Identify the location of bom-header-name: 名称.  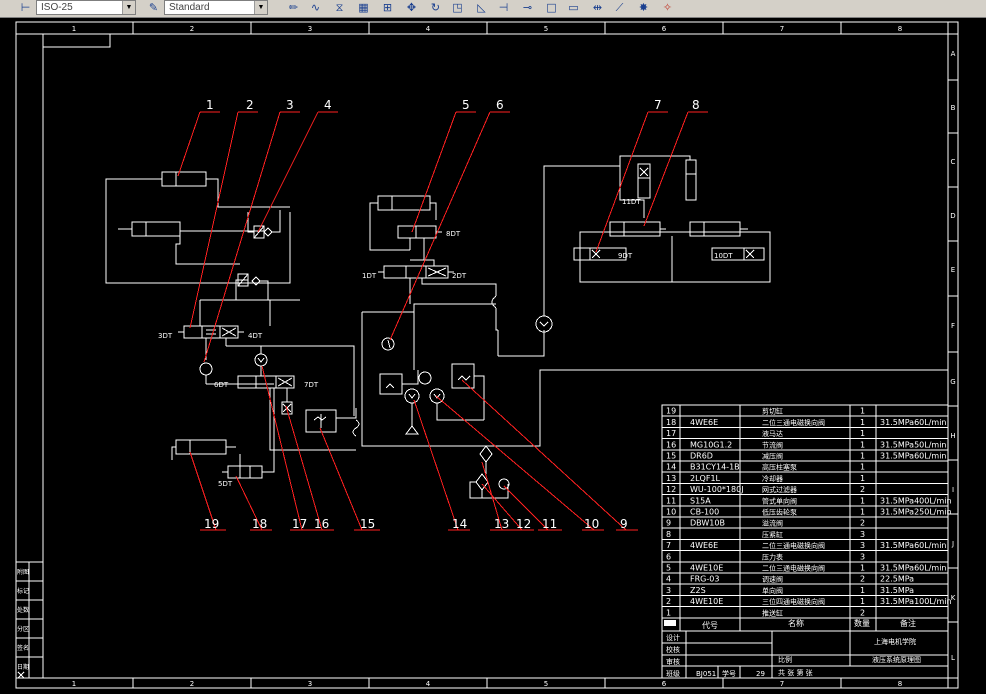
(796, 623).